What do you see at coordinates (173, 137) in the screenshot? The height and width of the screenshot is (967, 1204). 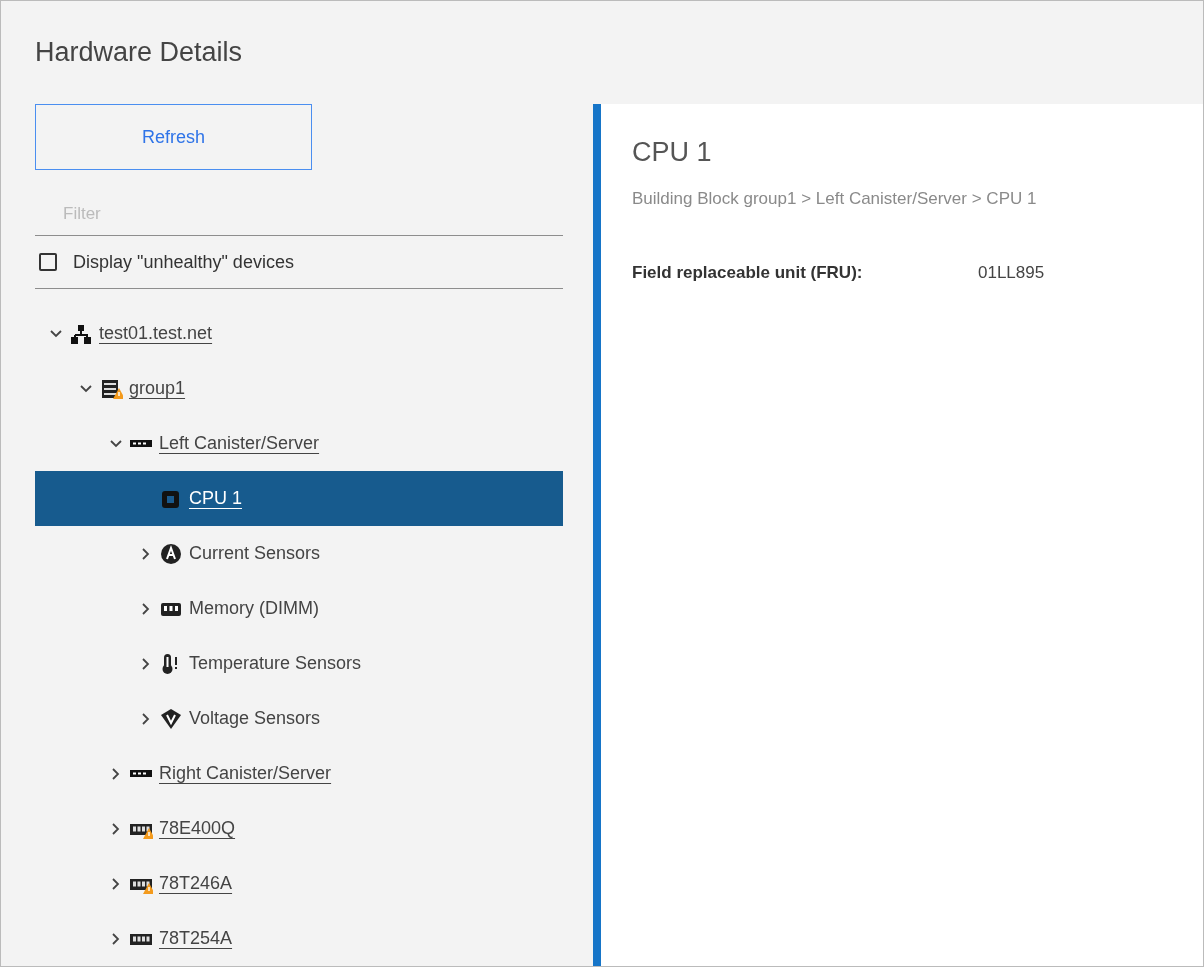 I see `refresh-button: Refresh` at bounding box center [173, 137].